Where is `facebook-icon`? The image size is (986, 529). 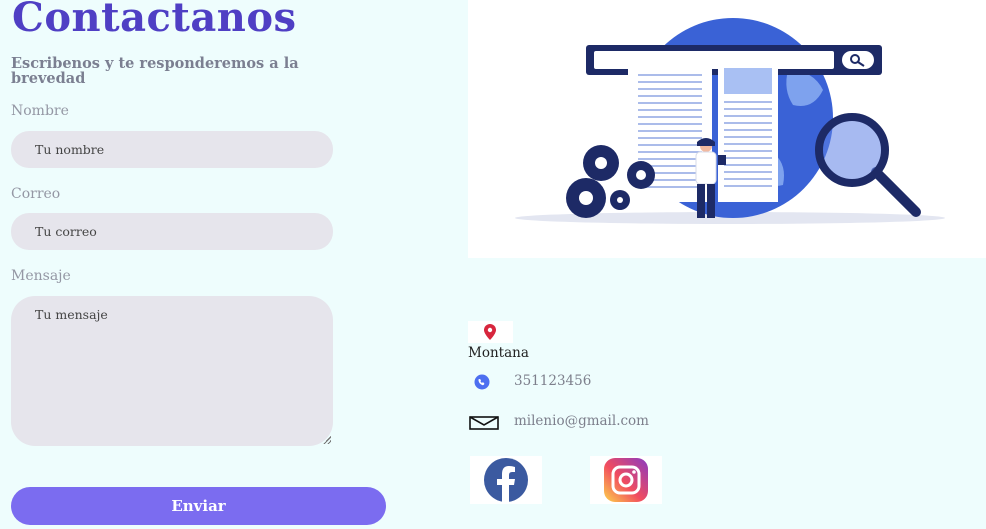
facebook-icon is located at coordinates (506, 480).